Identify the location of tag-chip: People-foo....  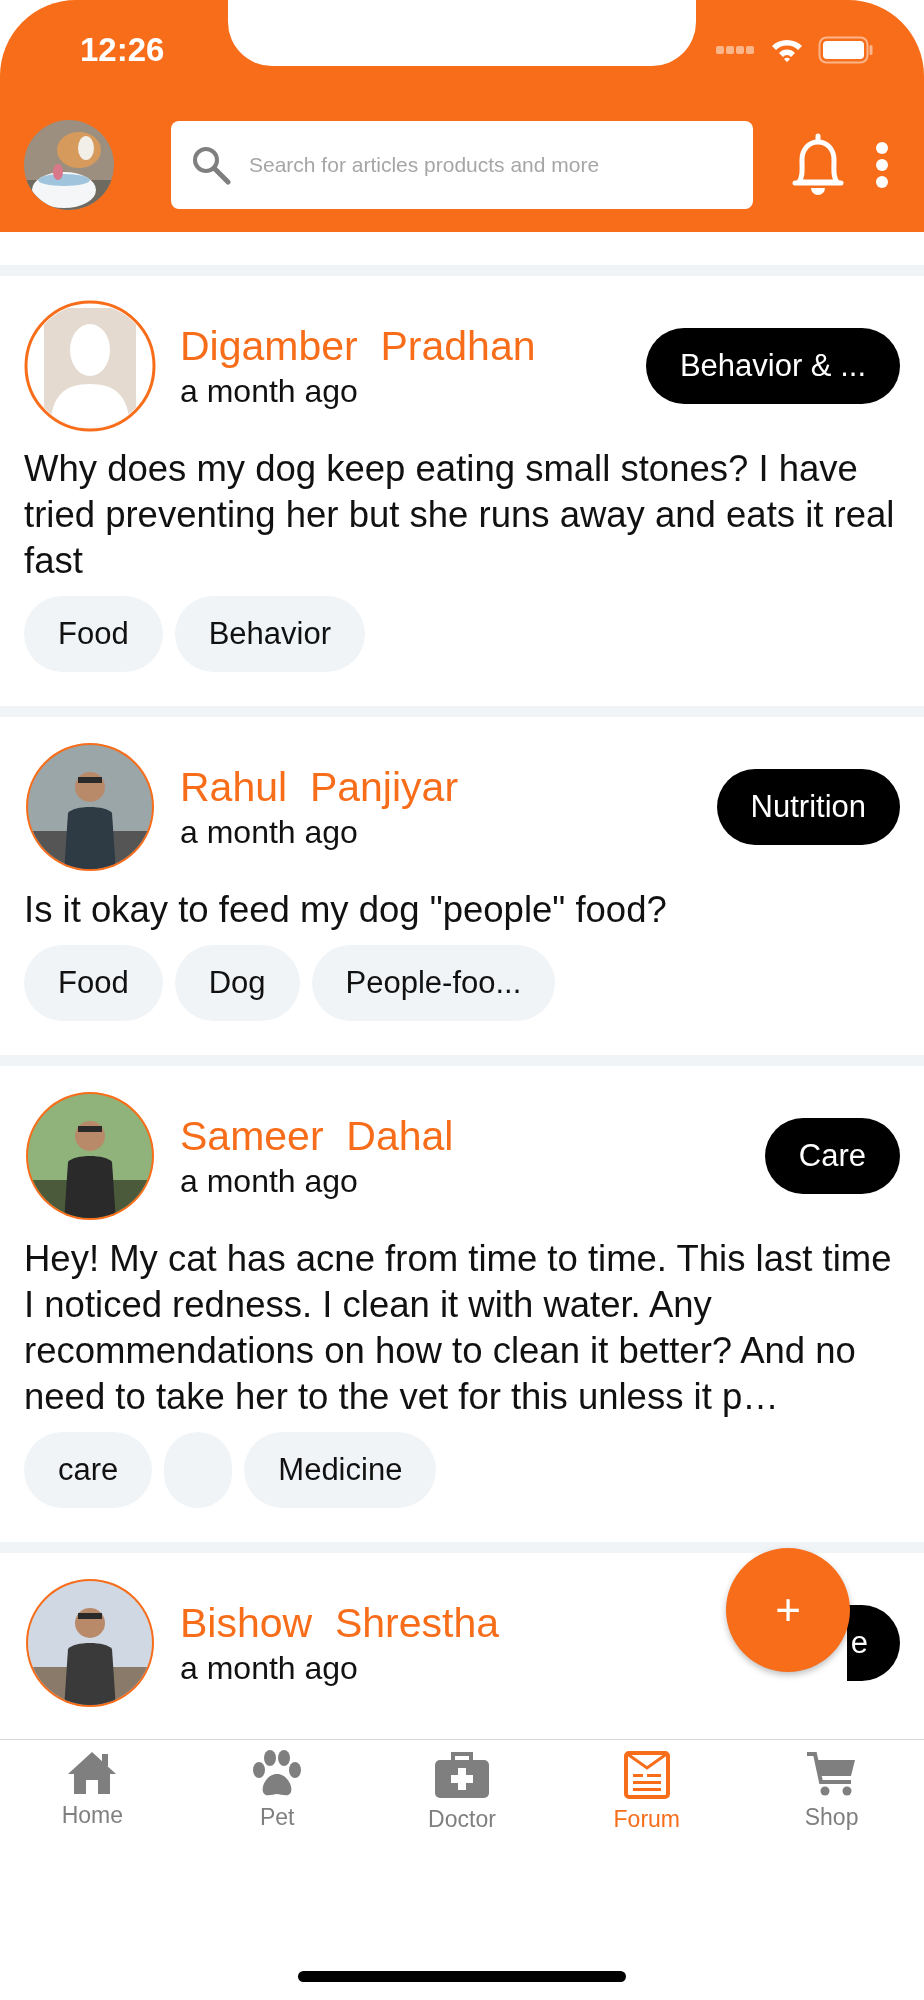
(433, 983).